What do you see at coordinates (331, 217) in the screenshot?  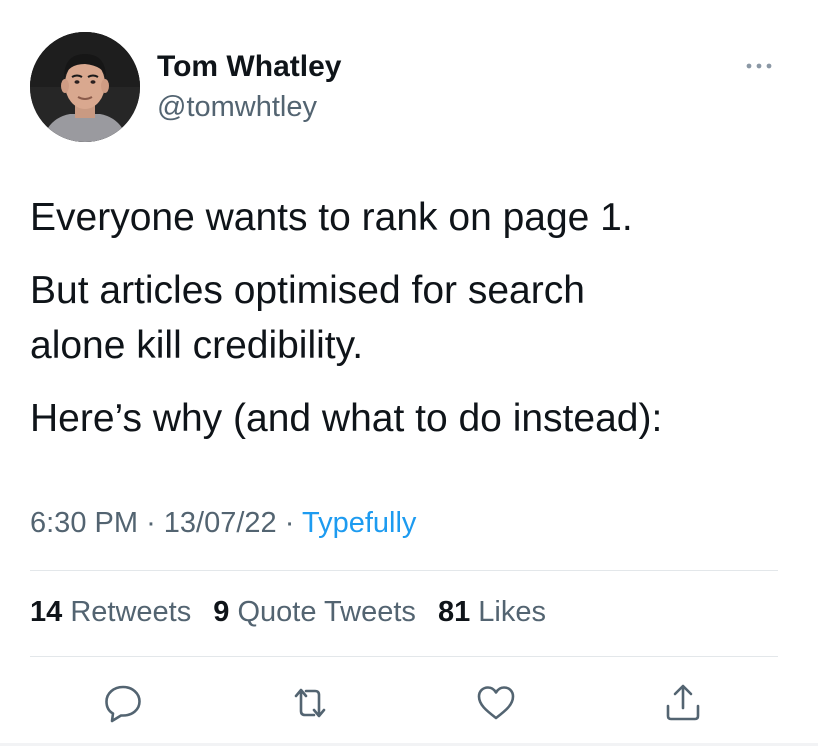 I see `tweet-paragraph: Everyone wants to rank on page 1.` at bounding box center [331, 217].